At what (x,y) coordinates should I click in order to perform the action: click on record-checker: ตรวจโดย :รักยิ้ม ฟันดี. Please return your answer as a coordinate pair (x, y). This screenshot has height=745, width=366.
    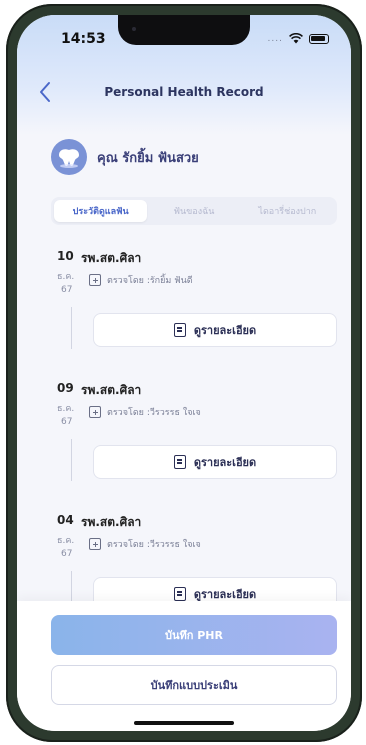
    Looking at the image, I should click on (141, 280).